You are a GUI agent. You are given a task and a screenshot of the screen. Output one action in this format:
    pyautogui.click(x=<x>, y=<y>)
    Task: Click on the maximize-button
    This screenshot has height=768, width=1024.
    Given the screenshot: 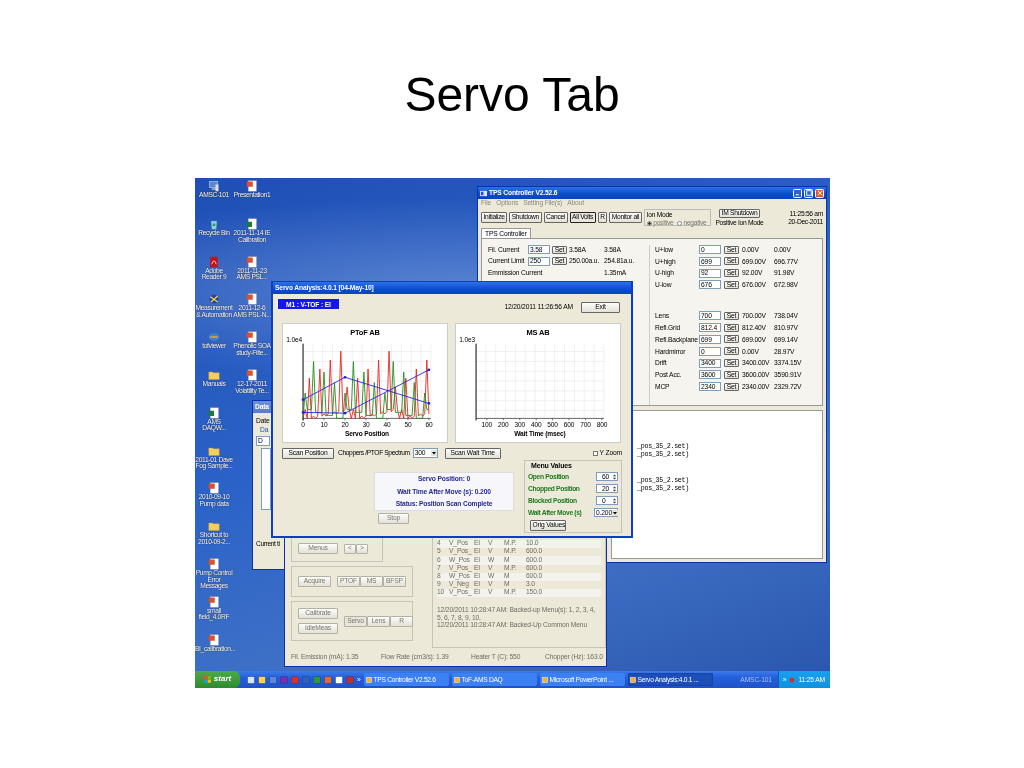 What is the action you would take?
    pyautogui.click(x=808, y=193)
    